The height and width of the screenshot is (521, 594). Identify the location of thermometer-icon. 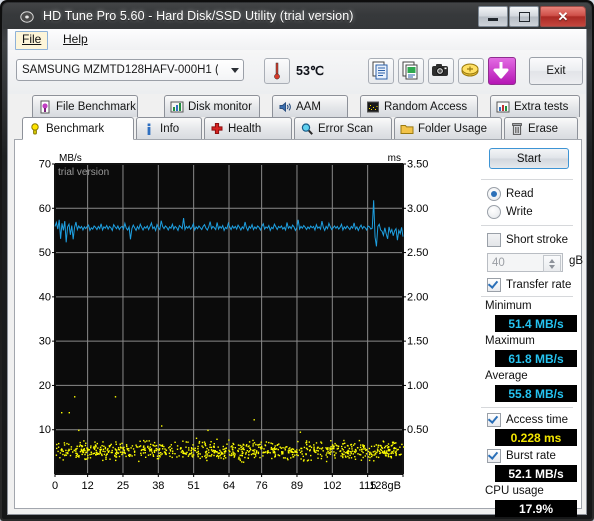
(277, 71).